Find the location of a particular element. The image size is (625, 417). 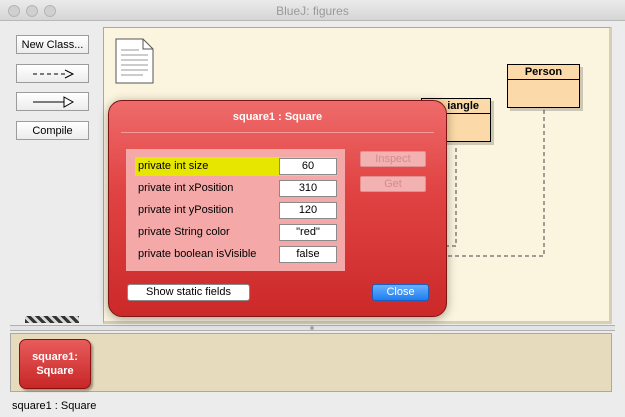

status-bar: square1 : Square is located at coordinates (54, 406).